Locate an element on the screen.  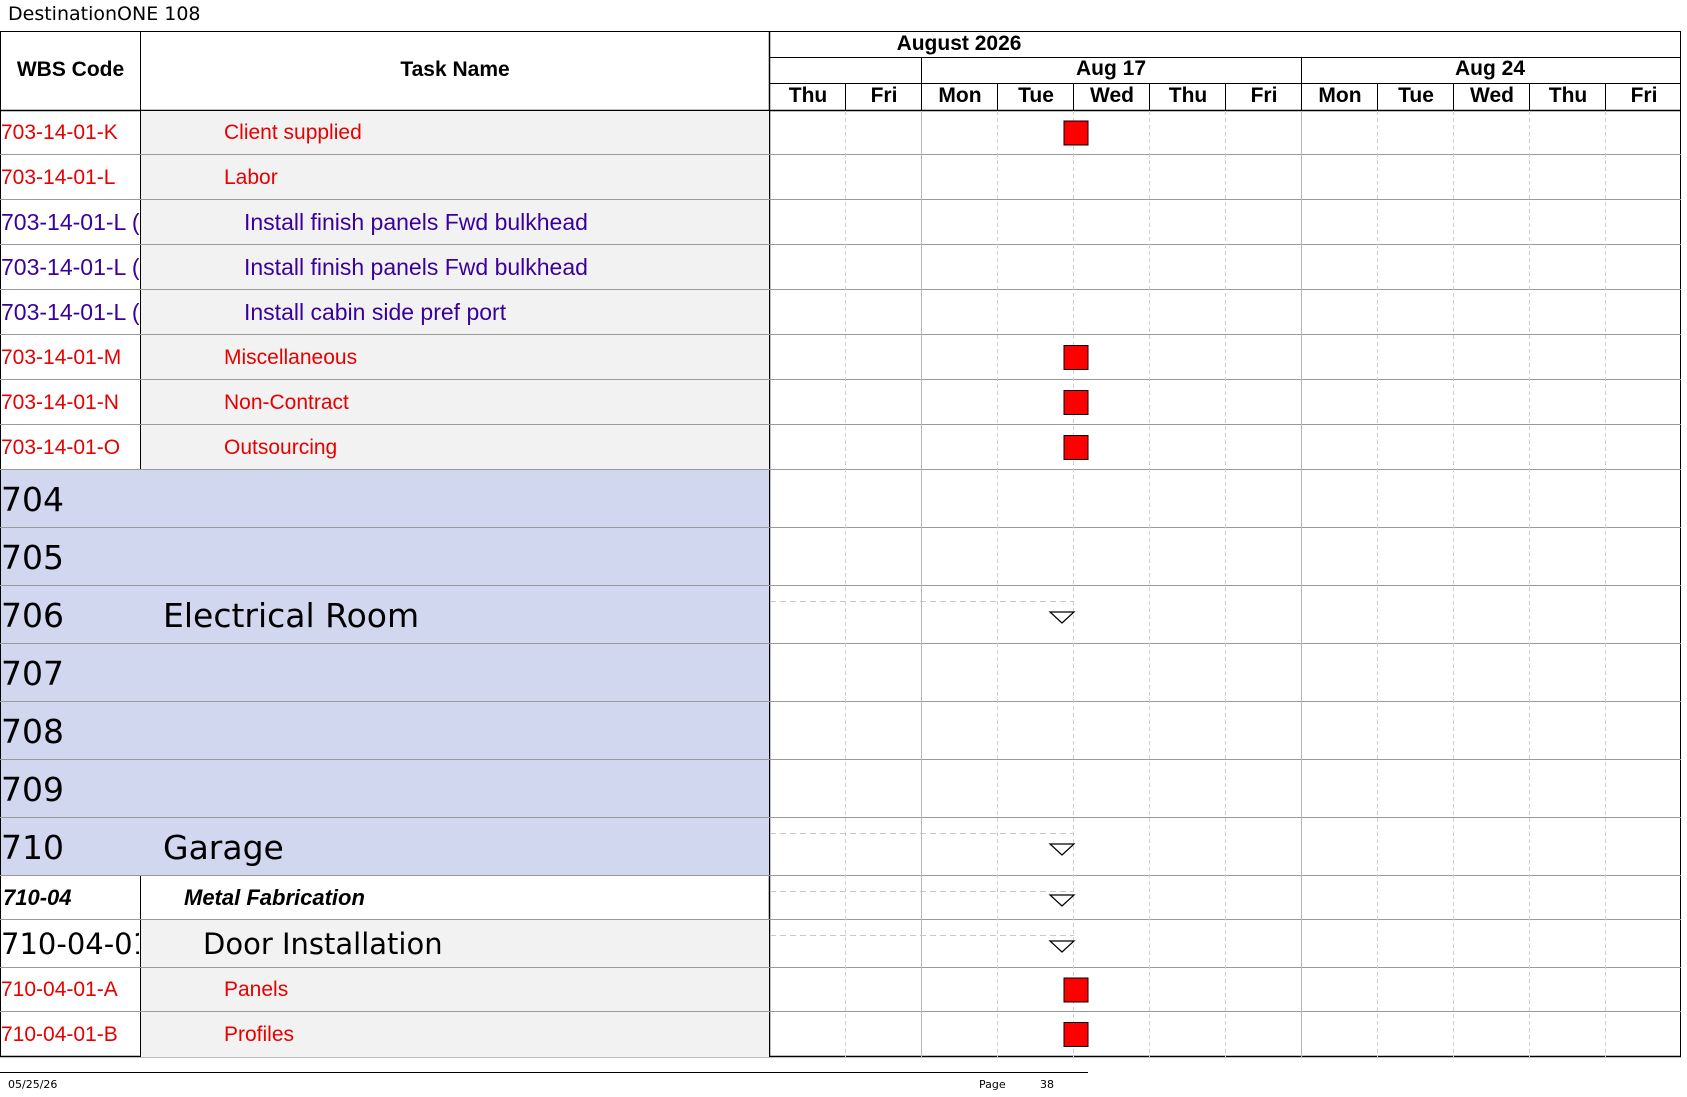
footer-date: 05/25/26 is located at coordinates (33, 1084).